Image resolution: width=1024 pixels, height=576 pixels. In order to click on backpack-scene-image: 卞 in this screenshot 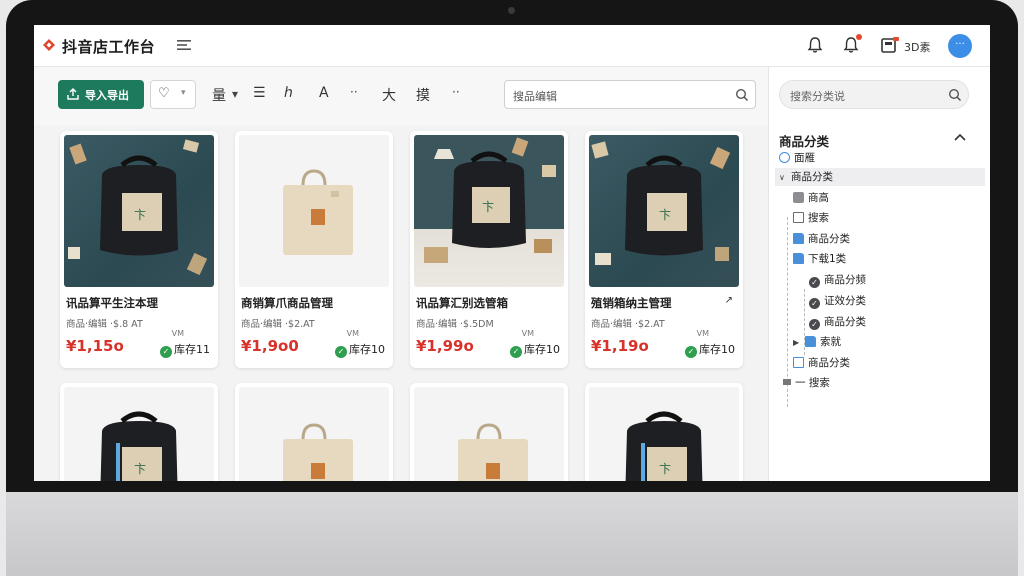, I will do `click(490, 200)`.